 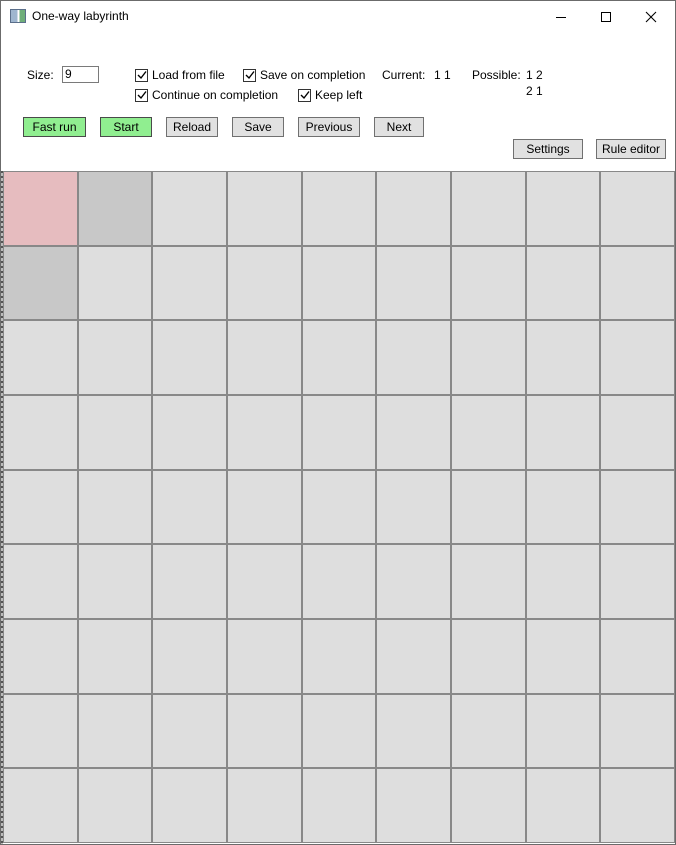 What do you see at coordinates (192, 127) in the screenshot?
I see `reload-button: Reload` at bounding box center [192, 127].